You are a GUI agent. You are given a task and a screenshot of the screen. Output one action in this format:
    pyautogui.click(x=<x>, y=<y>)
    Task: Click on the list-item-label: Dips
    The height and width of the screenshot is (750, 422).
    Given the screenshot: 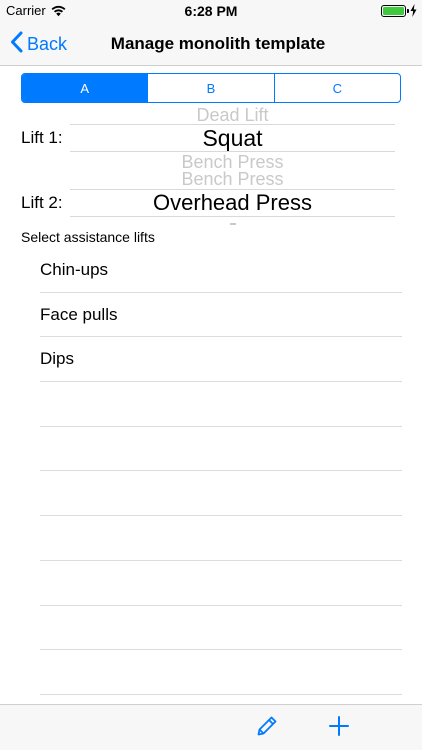 What is the action you would take?
    pyautogui.click(x=57, y=359)
    